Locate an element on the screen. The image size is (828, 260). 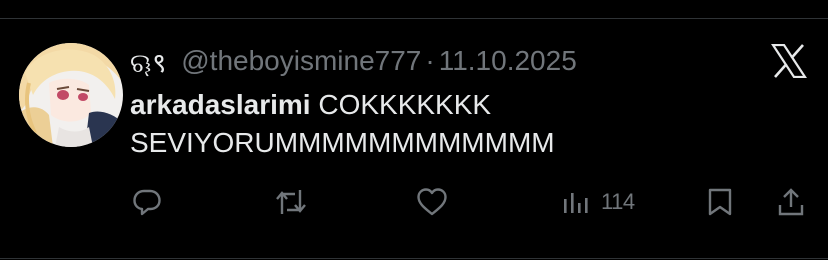
mention-text: arkadaslarimi is located at coordinates (220, 104).